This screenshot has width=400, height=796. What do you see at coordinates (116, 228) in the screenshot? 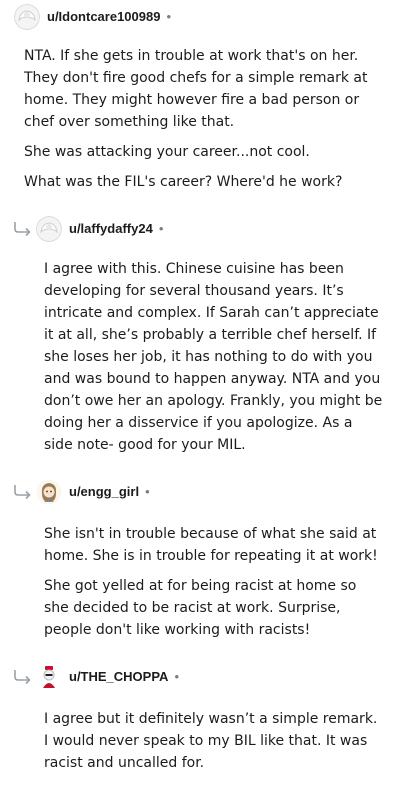
I see `username: u/laffydaffy24 •` at bounding box center [116, 228].